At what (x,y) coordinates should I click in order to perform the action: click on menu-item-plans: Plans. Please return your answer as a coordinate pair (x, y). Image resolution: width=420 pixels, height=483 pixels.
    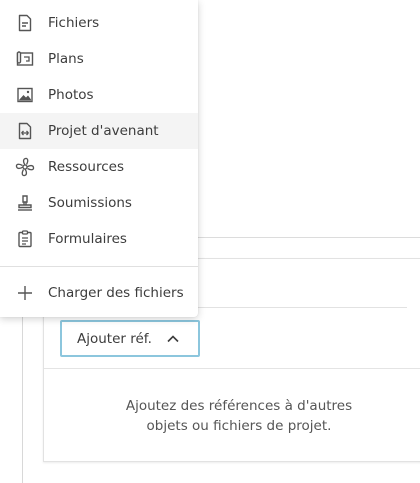
    Looking at the image, I should click on (99, 59).